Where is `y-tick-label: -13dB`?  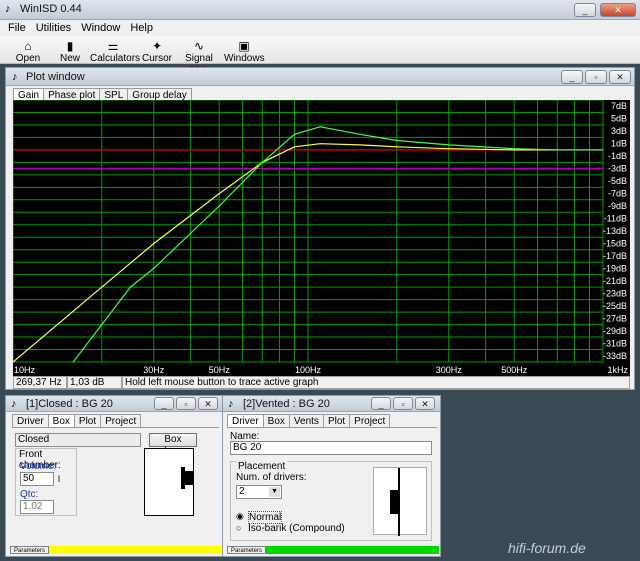 y-tick-label: -13dB is located at coordinates (615, 231).